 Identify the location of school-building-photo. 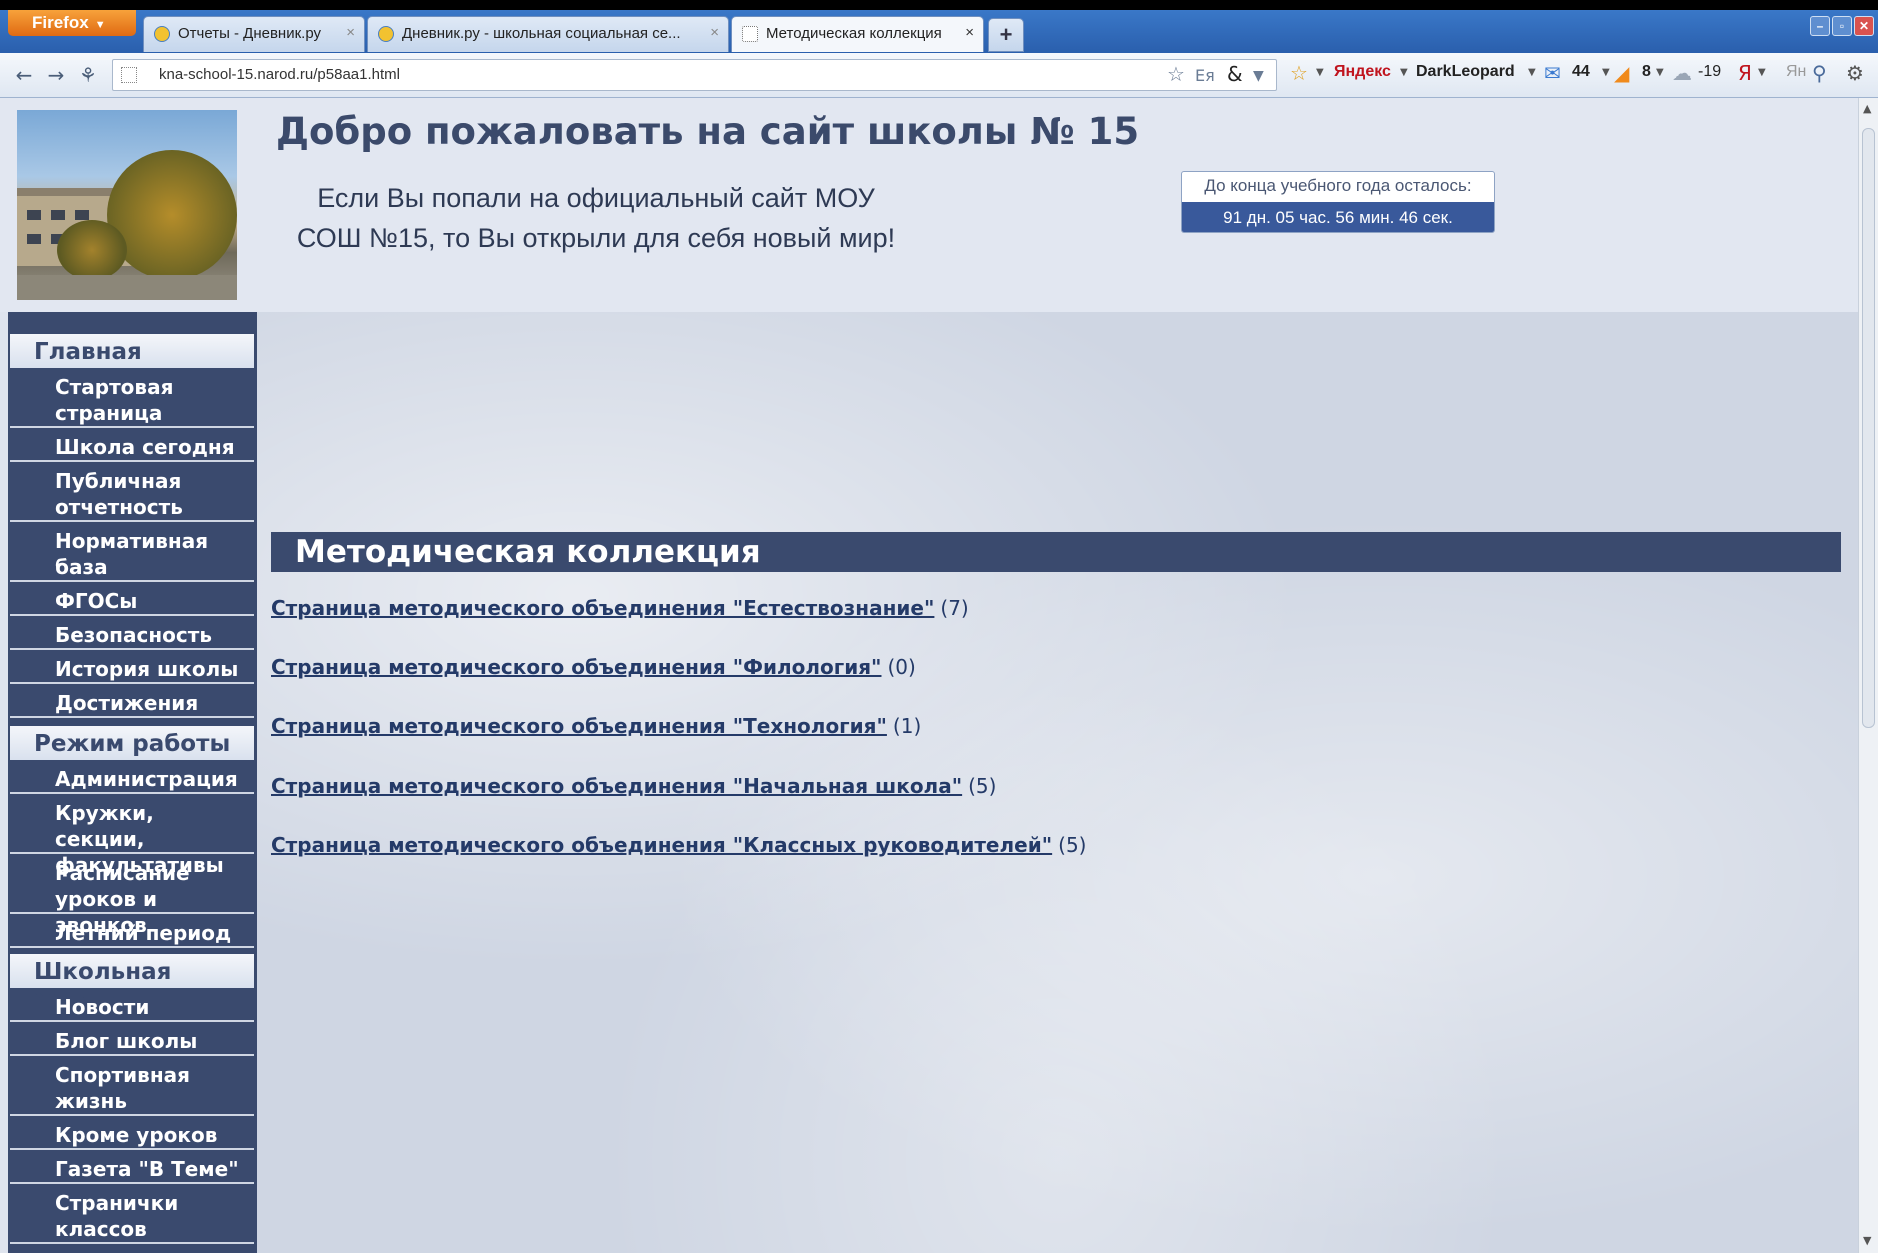
(127, 205).